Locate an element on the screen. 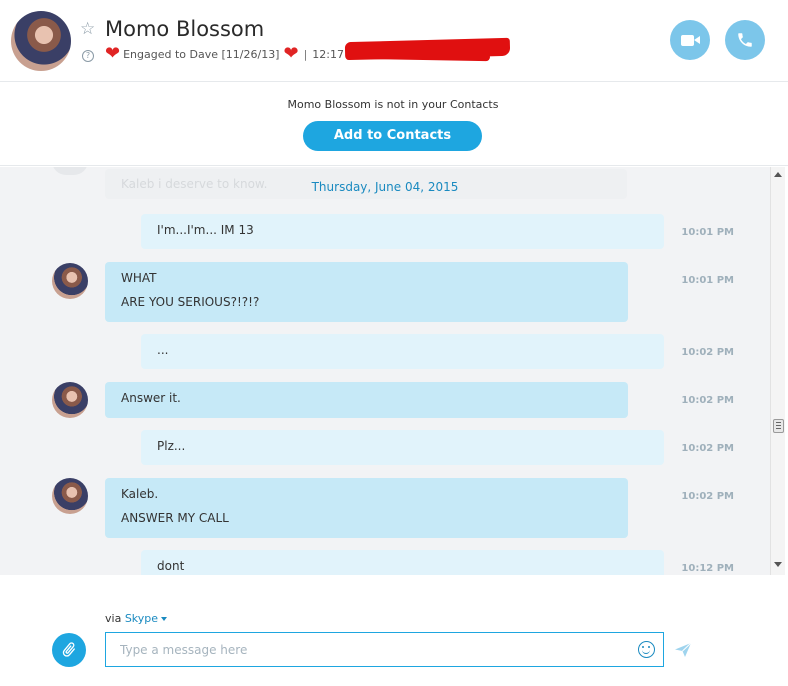  contact-avatar is located at coordinates (41, 41).